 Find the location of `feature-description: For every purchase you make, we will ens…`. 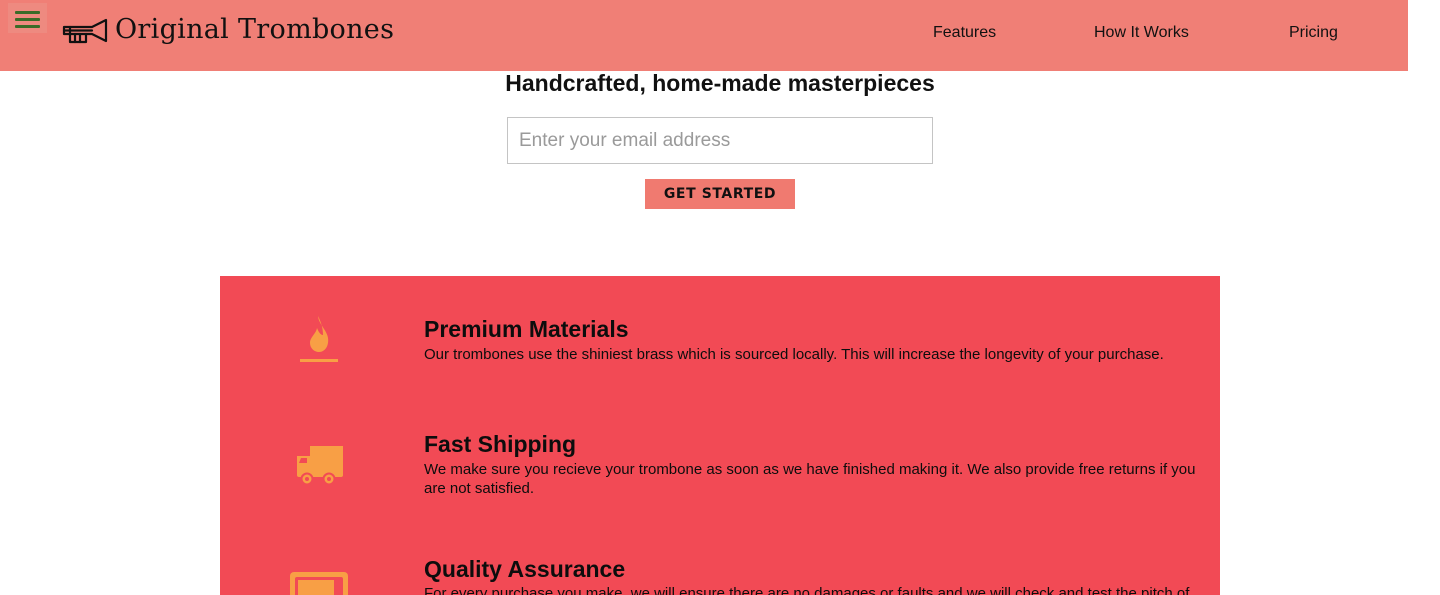

feature-description: For every purchase you make, we will ens… is located at coordinates (807, 590).